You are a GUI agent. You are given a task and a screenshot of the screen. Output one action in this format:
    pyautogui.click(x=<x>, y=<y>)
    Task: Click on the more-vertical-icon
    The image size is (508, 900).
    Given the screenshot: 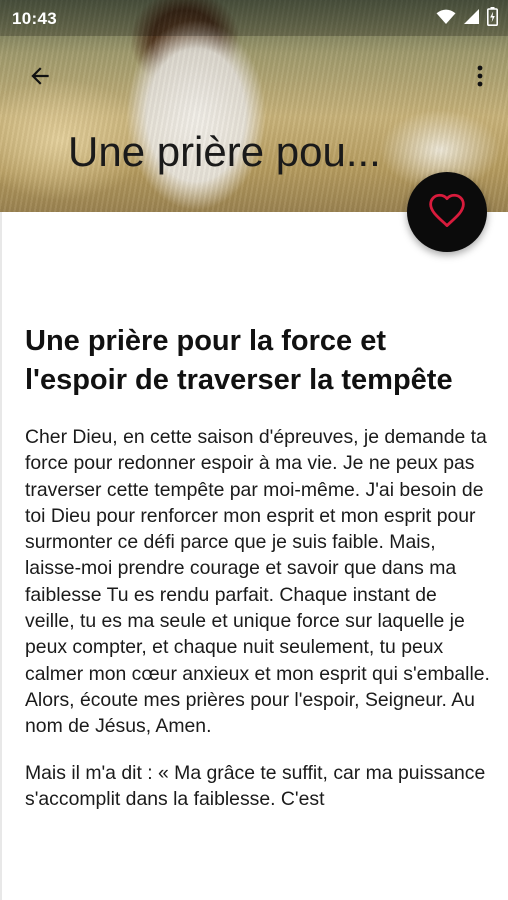 What is the action you would take?
    pyautogui.click(x=480, y=78)
    